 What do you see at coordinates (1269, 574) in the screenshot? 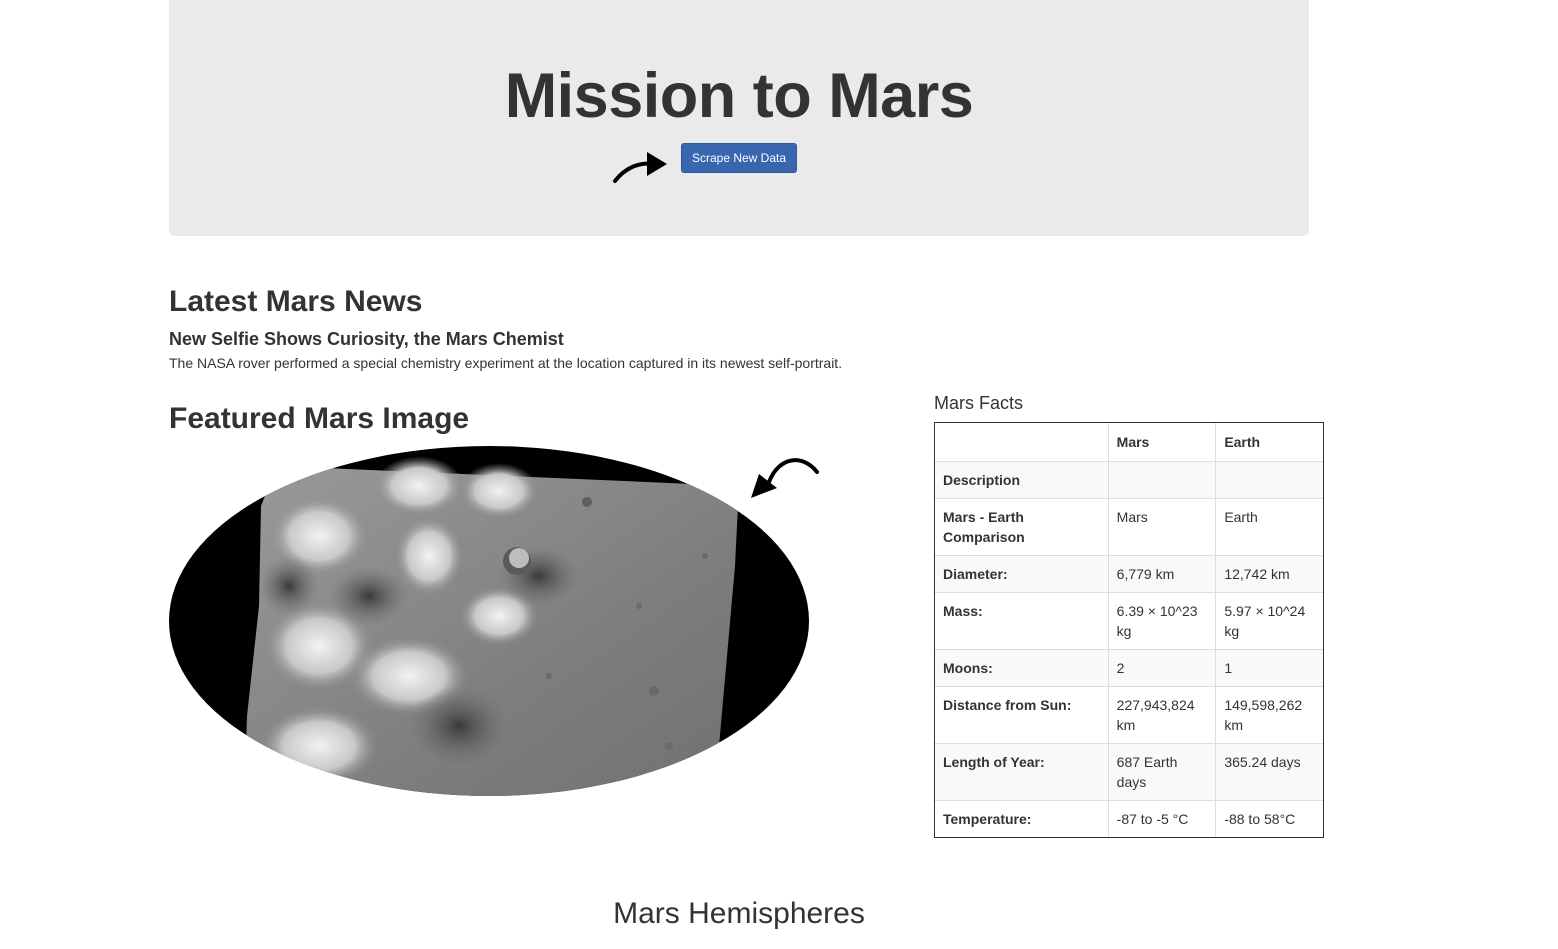
I see `earth-value: 12,742 km` at bounding box center [1269, 574].